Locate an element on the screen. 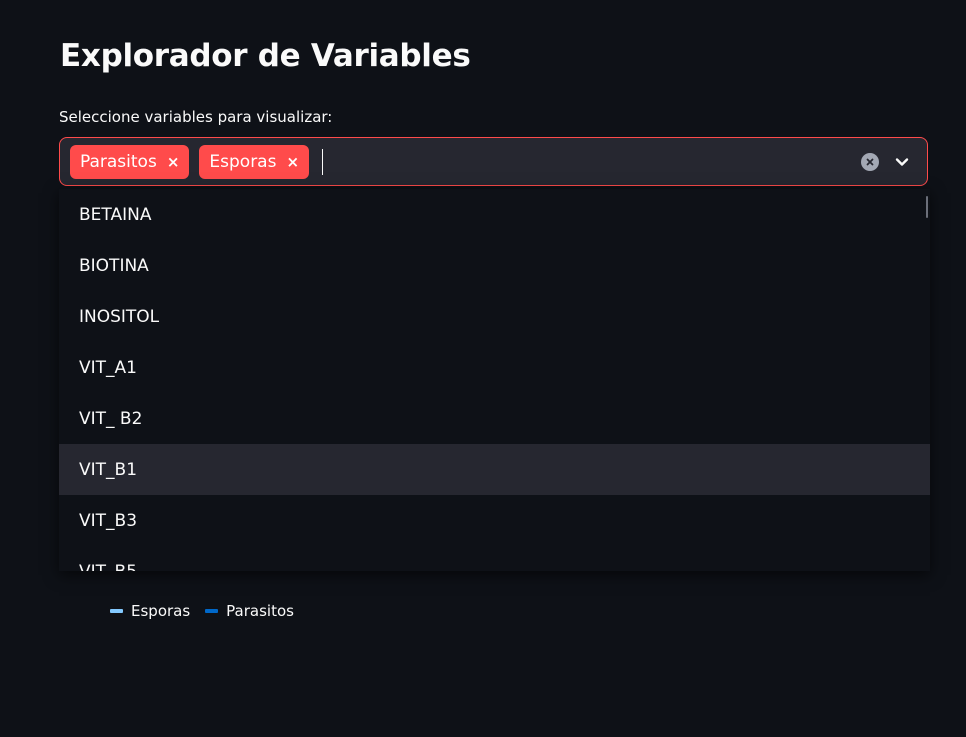 Image resolution: width=966 pixels, height=737 pixels. legend-label: Esporas is located at coordinates (161, 611).